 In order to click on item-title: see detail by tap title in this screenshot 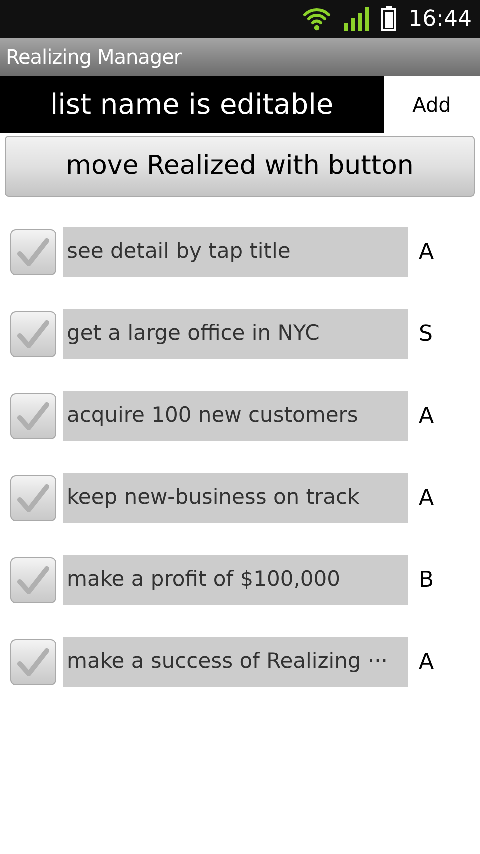, I will do `click(235, 252)`.